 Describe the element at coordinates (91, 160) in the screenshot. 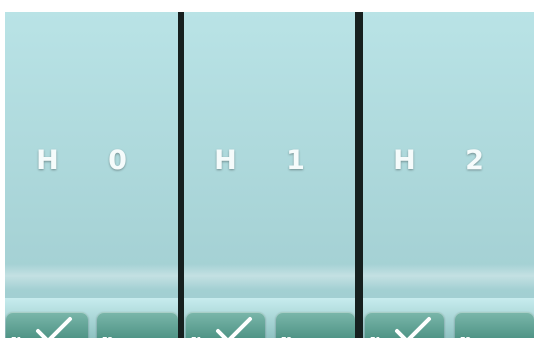

I see `display-code: H 0` at that location.